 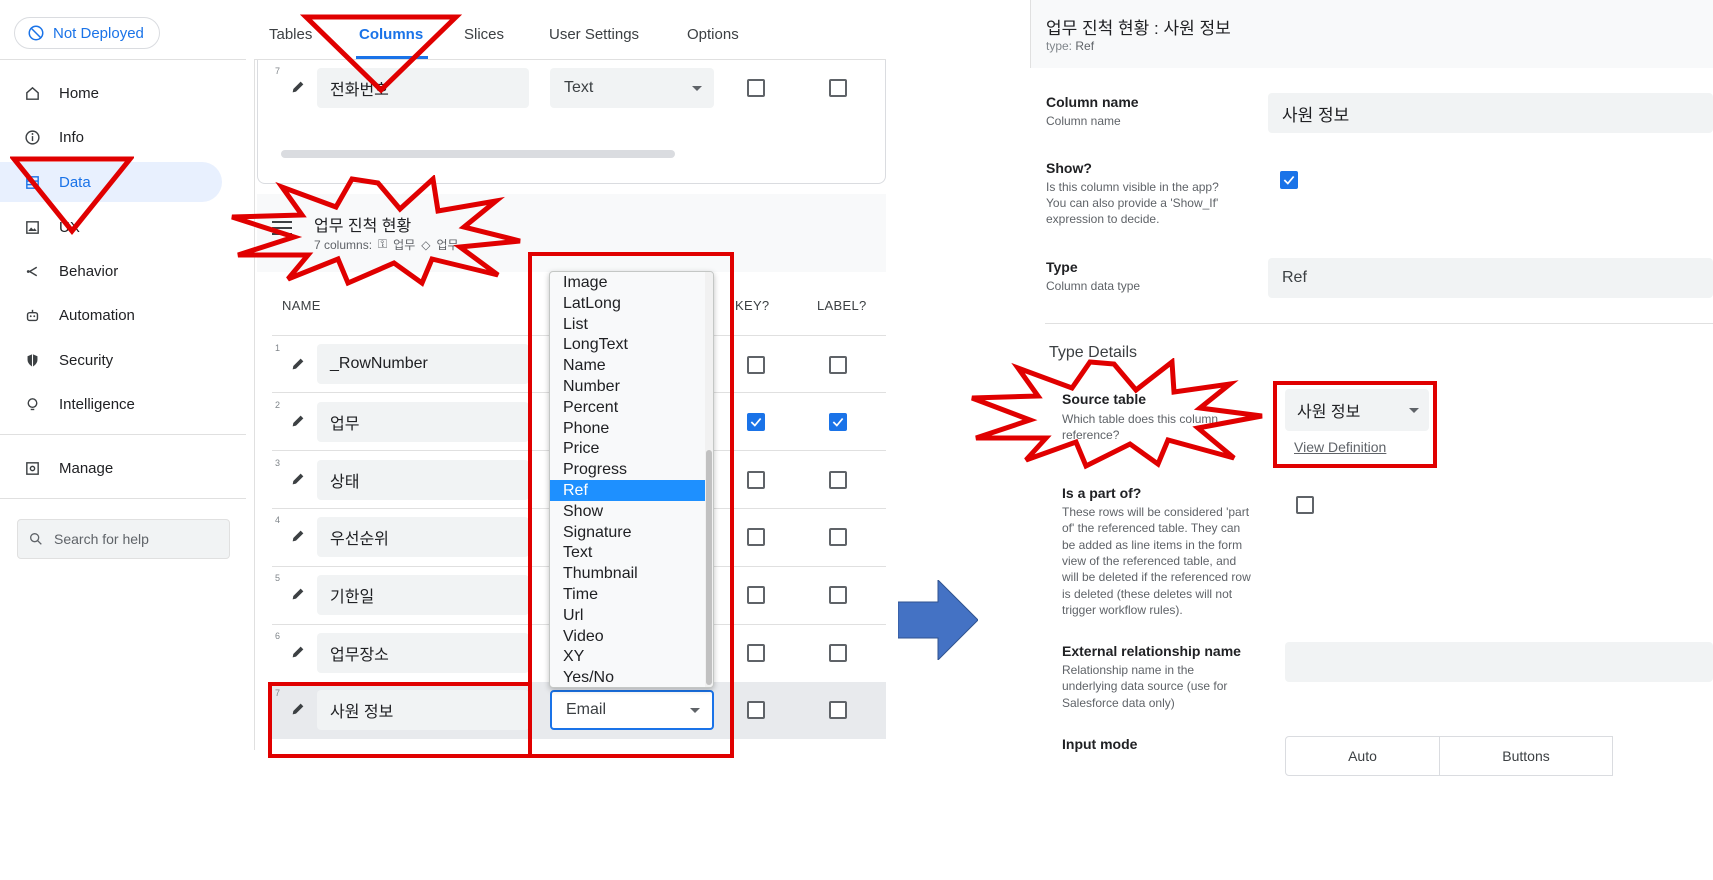 I want to click on show-desc-3: expression to decide., so click(x=1103, y=219).